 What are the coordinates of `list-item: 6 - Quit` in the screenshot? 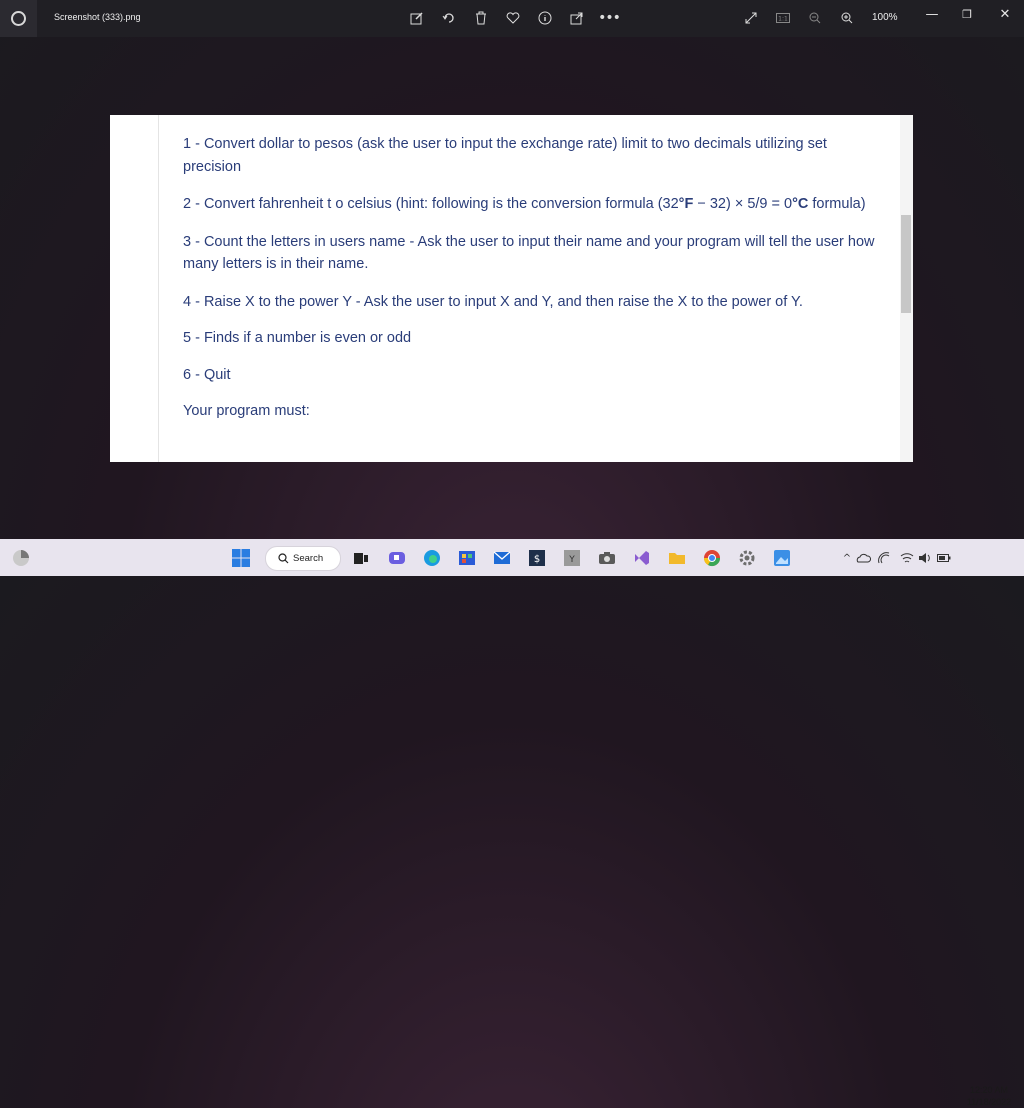 It's located at (207, 374).